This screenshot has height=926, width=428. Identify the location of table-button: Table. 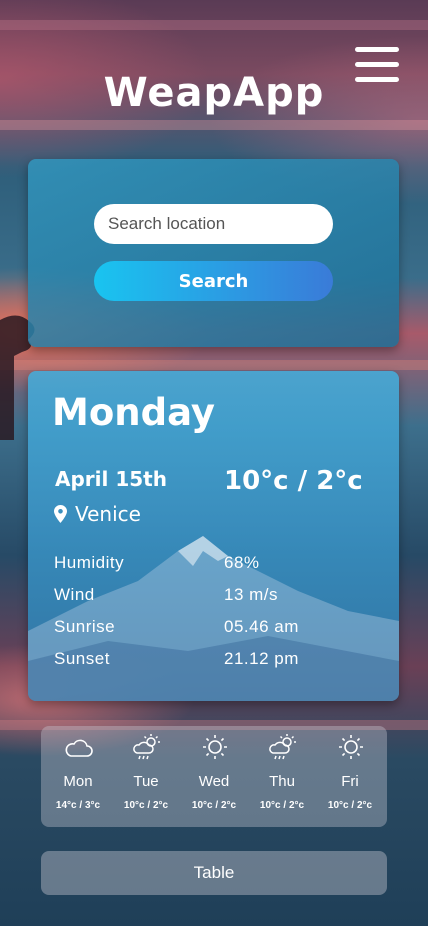
(214, 873).